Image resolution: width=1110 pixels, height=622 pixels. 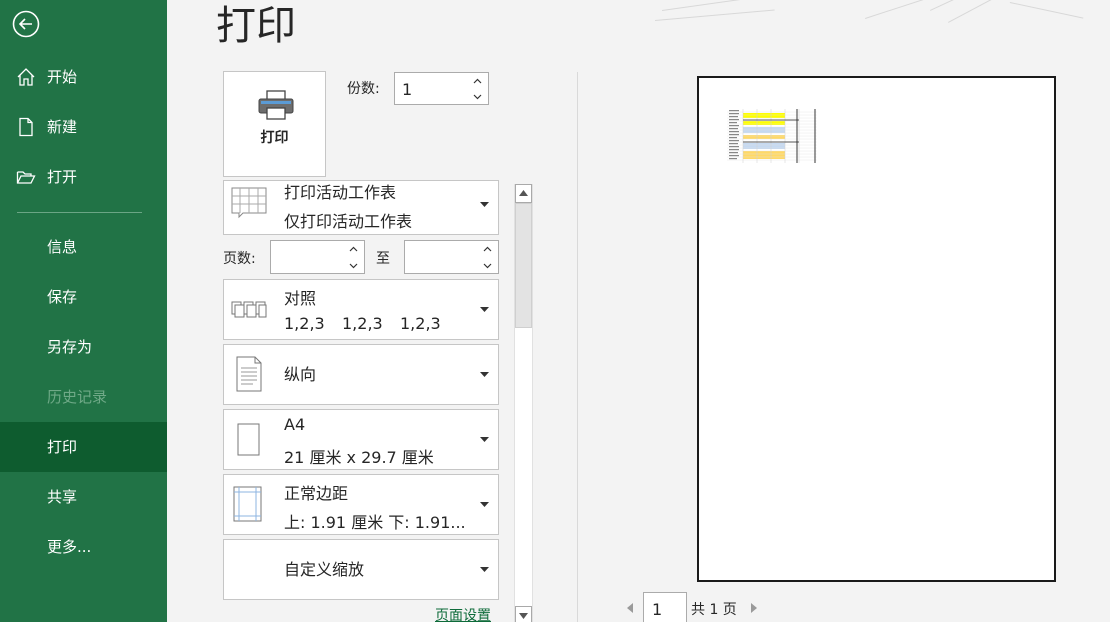 What do you see at coordinates (276, 105) in the screenshot?
I see `printer-icon` at bounding box center [276, 105].